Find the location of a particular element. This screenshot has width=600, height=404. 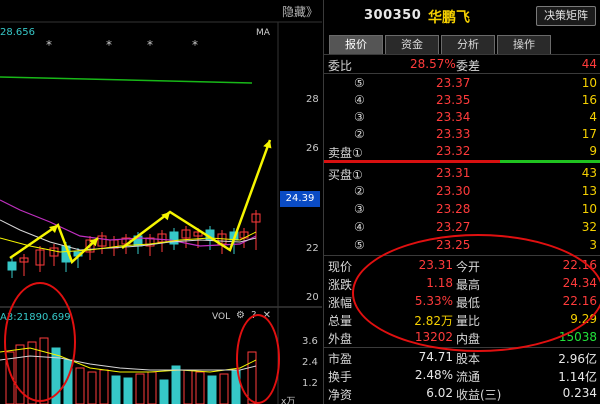

level-label: 买盘① is located at coordinates (345, 175).